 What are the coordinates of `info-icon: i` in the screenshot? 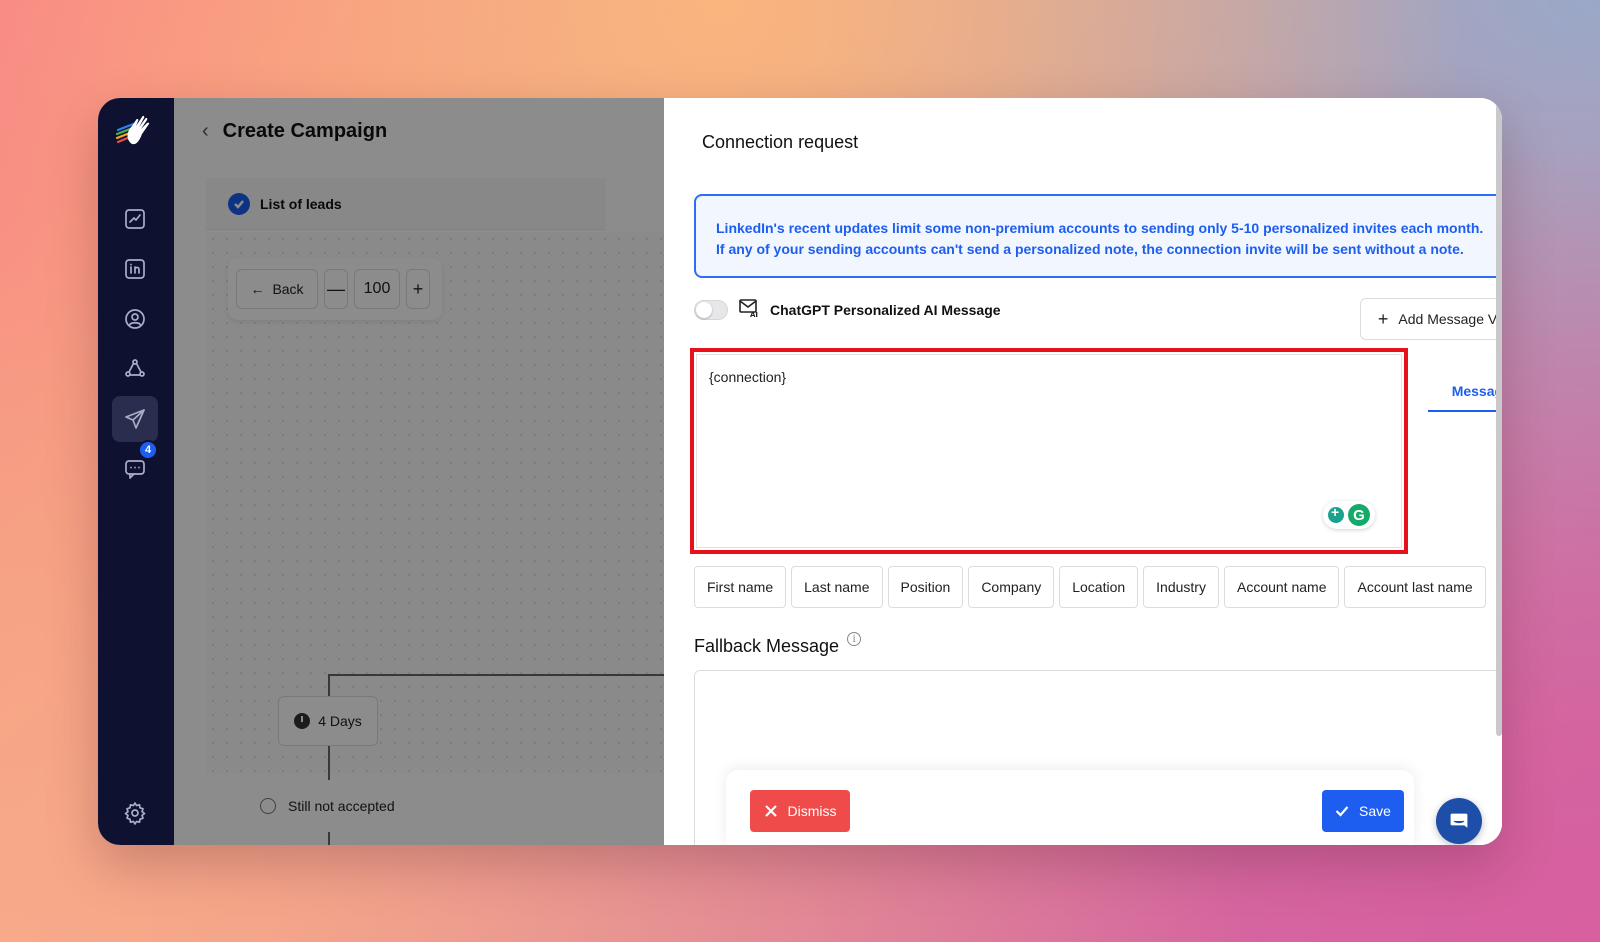 It's located at (854, 639).